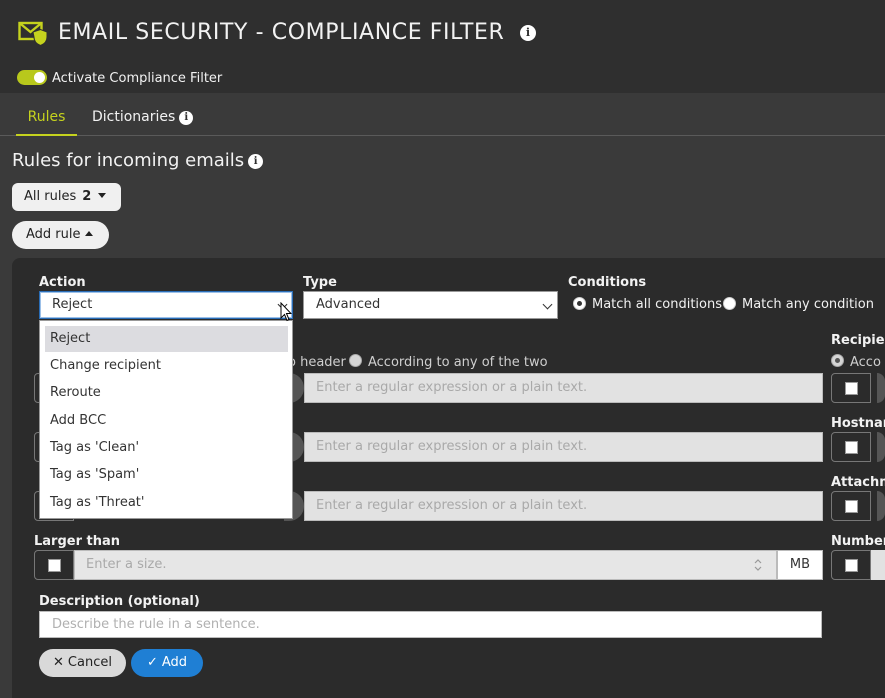 The width and height of the screenshot is (885, 698). I want to click on any-of-two-label: According to any of the two, so click(458, 362).